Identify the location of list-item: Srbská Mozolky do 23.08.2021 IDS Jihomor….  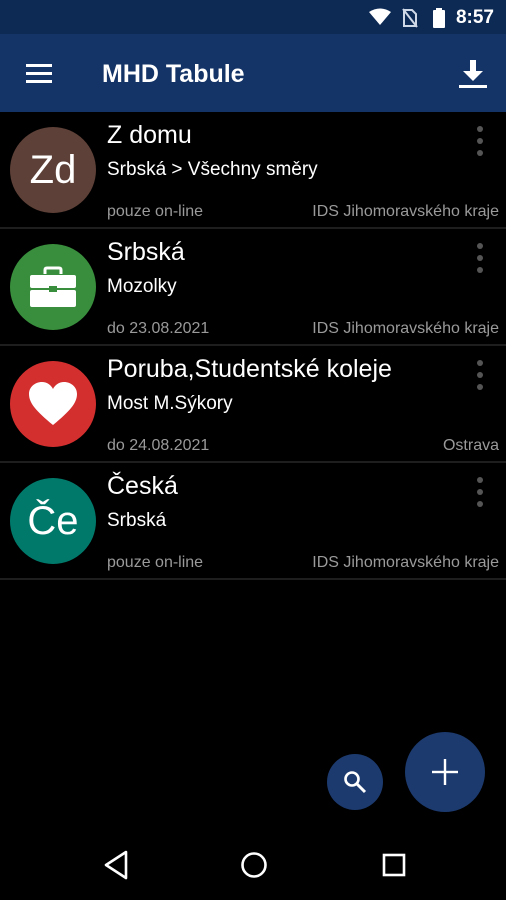
(253, 287).